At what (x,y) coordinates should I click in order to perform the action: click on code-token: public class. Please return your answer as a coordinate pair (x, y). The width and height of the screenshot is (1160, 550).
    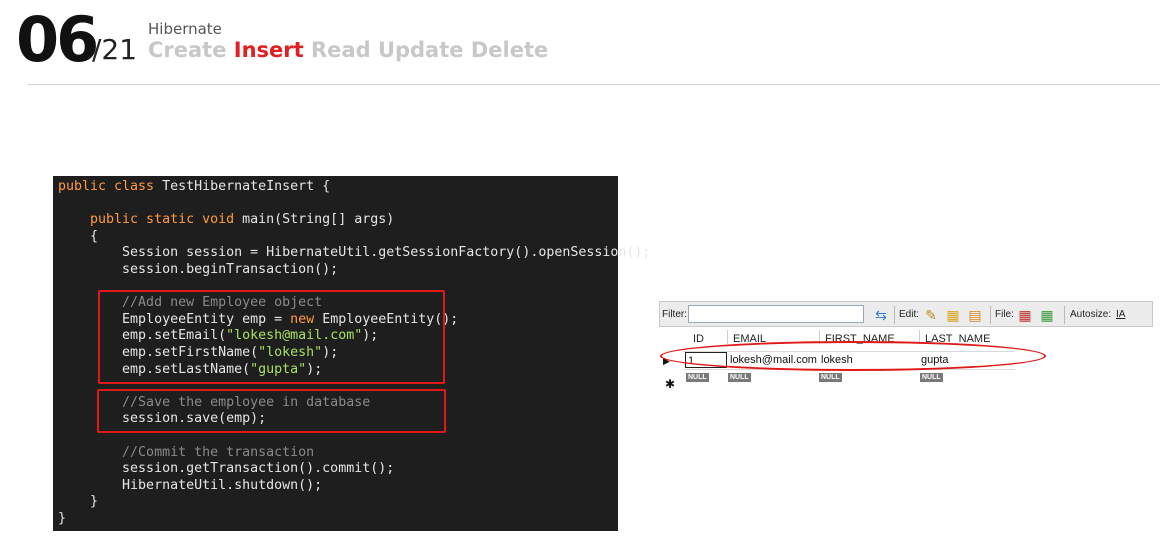
    Looking at the image, I should click on (110, 186).